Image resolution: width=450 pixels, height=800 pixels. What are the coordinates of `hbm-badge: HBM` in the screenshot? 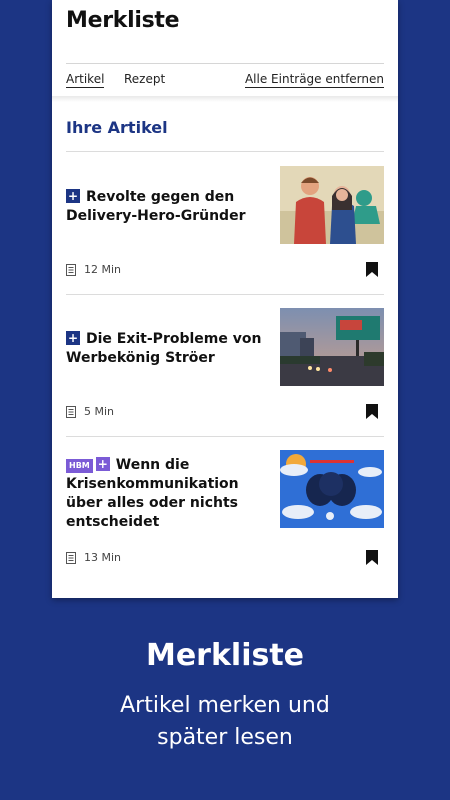 It's located at (79, 466).